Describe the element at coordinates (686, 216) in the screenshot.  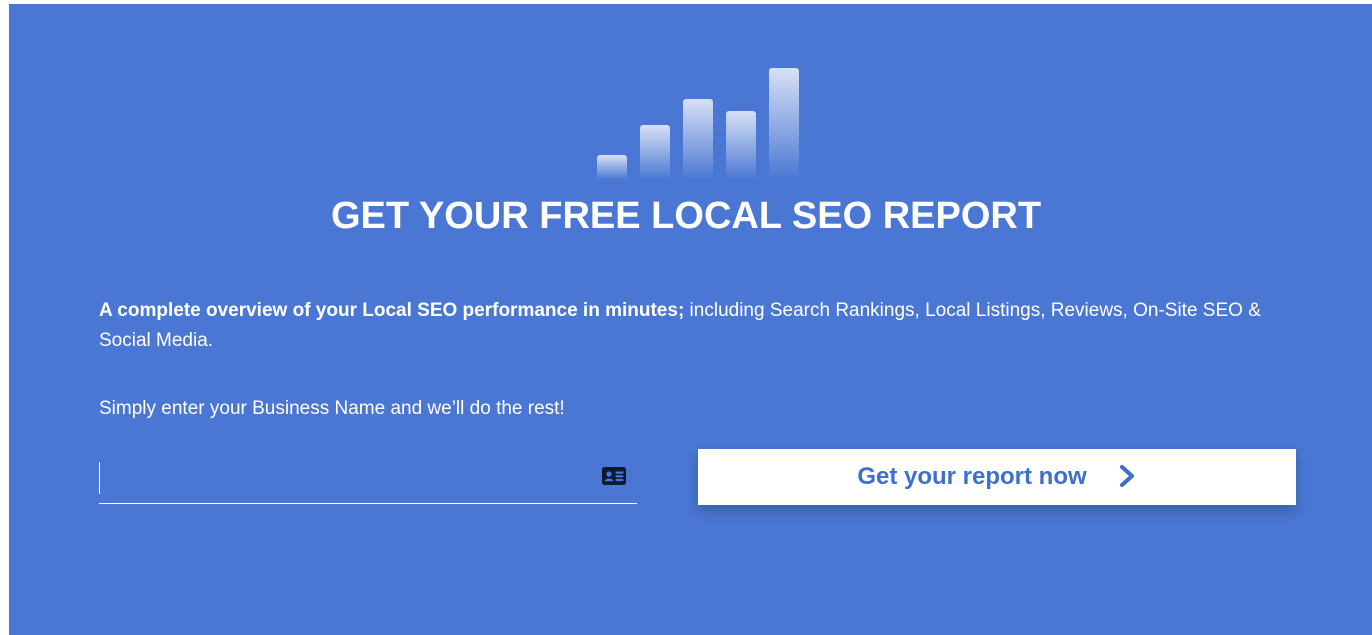
I see `page-title: GET YOUR FREE LOCAL SEO REPORT` at that location.